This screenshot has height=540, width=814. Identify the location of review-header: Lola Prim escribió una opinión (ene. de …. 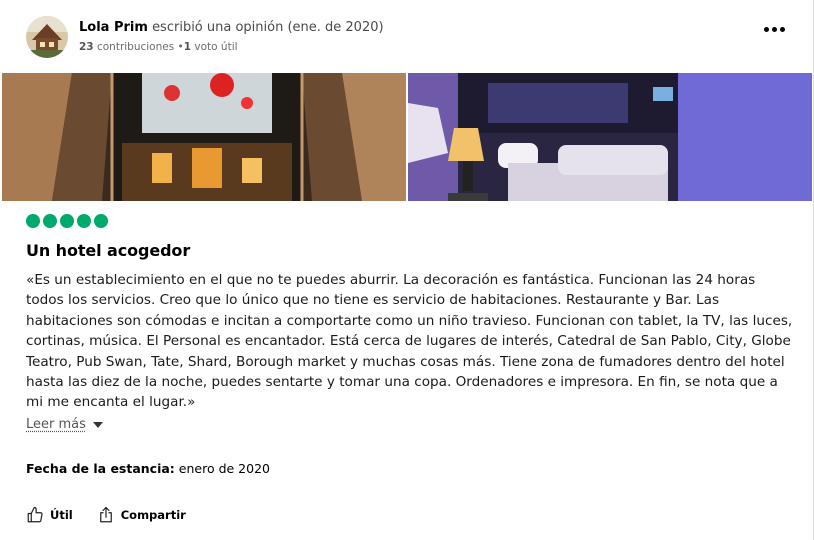
(205, 37).